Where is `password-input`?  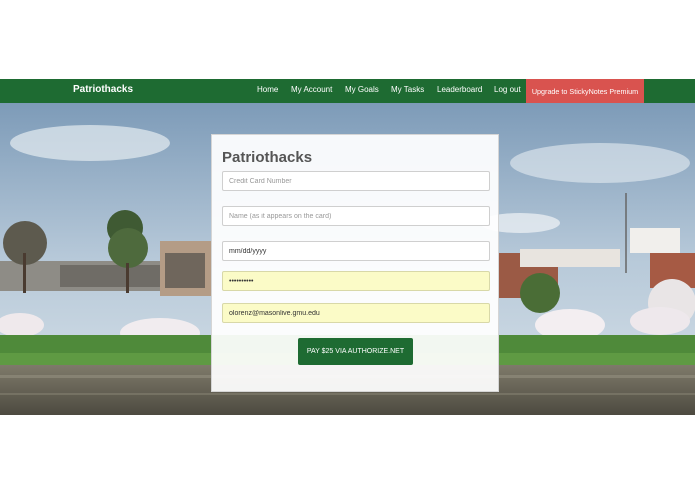 password-input is located at coordinates (356, 281).